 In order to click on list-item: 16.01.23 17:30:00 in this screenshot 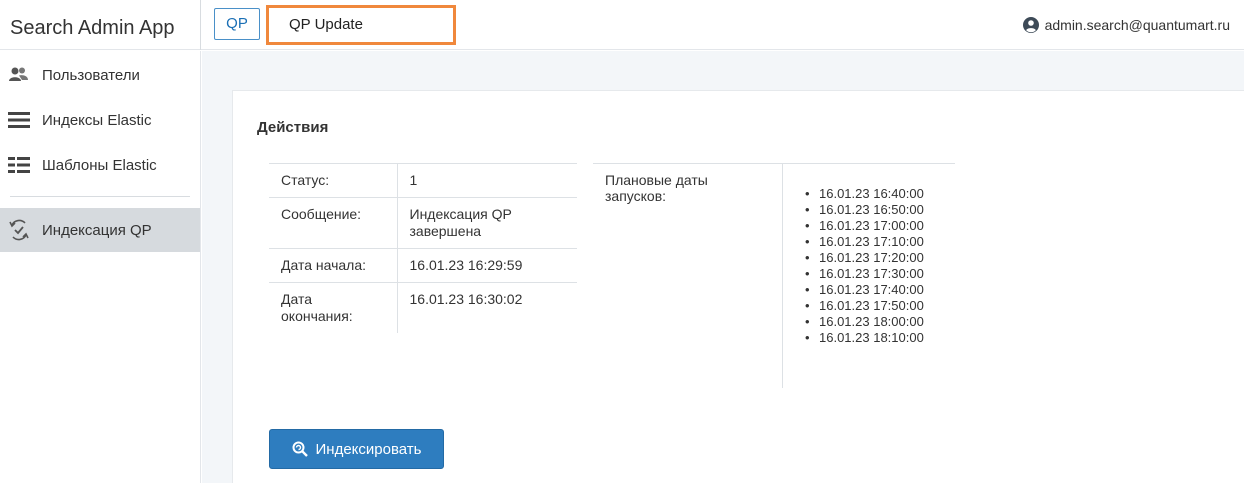, I will do `click(864, 274)`.